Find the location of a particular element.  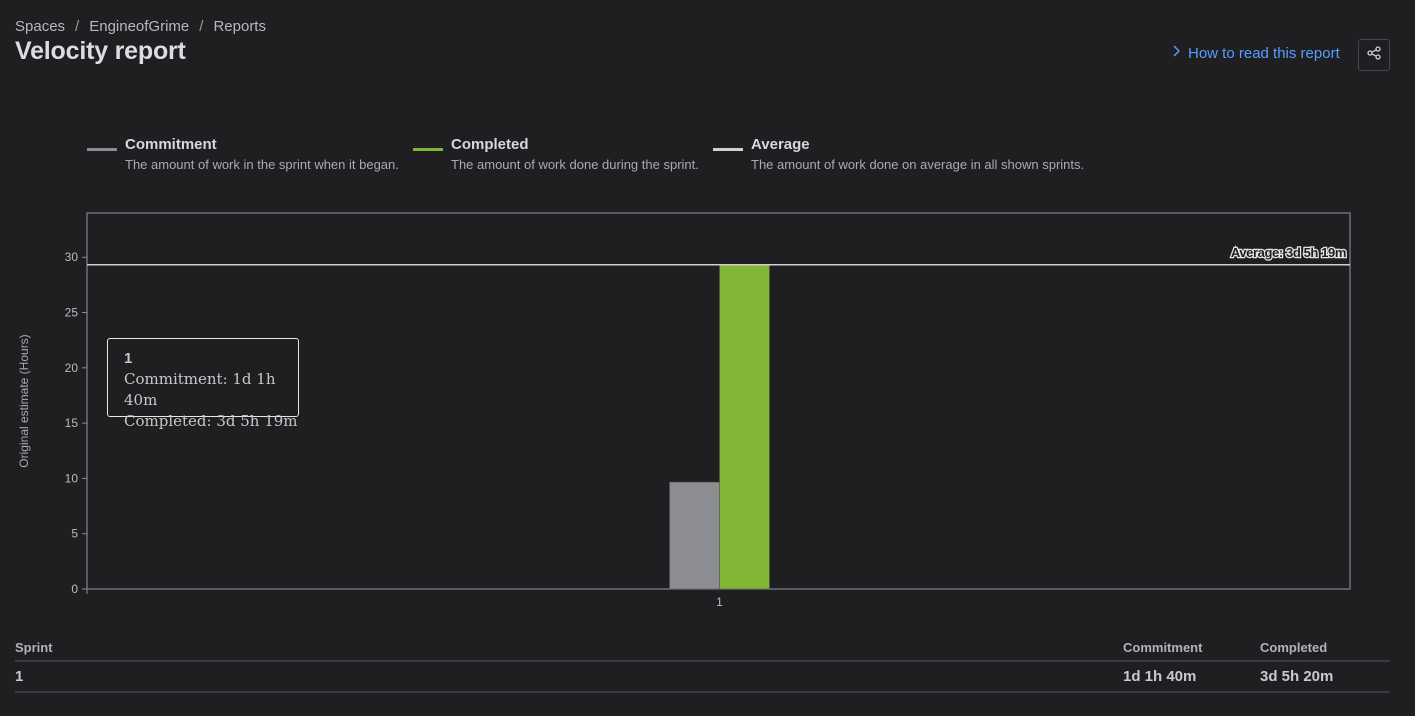

how-to-read-label: How to read this report is located at coordinates (1264, 53).